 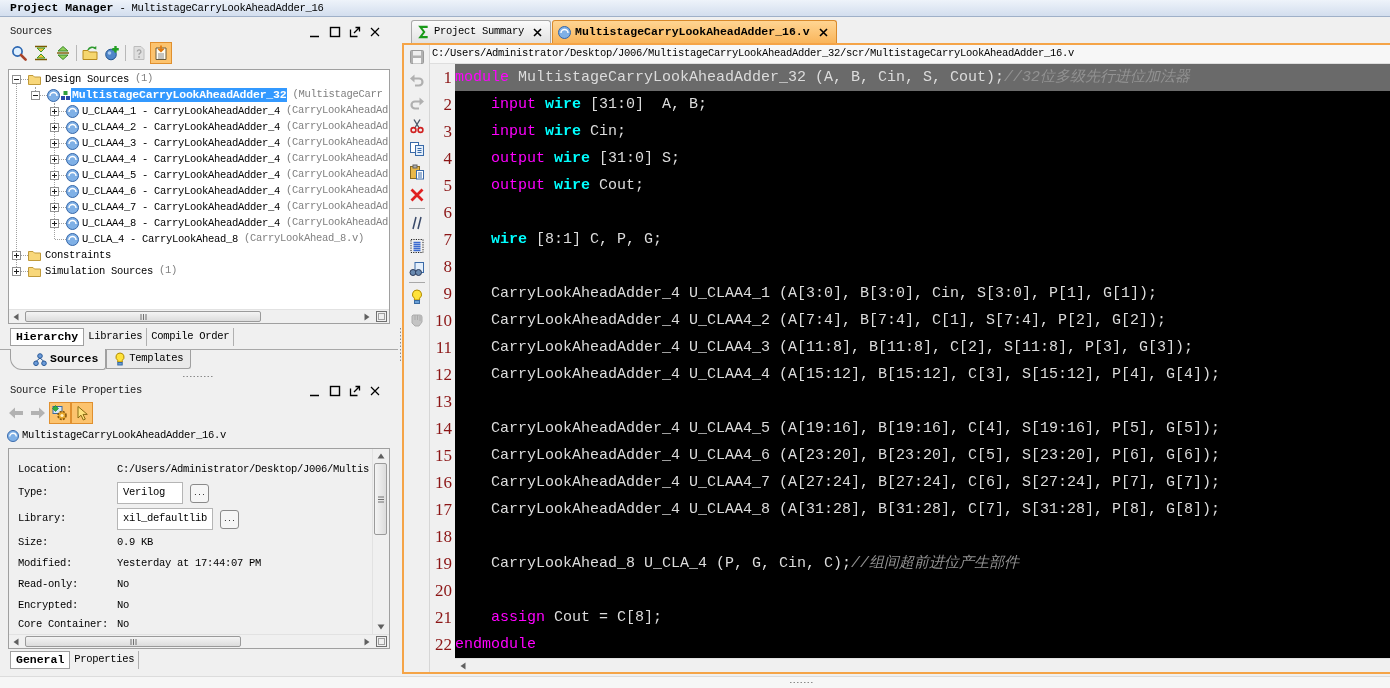 What do you see at coordinates (856, 374) in the screenshot?
I see `code-line: CarryLookAheadAdder_4 U_CLAA4_4 (A[15:12], B[15:12], C[3], S[15:12], P[4], G[4]);` at bounding box center [856, 374].